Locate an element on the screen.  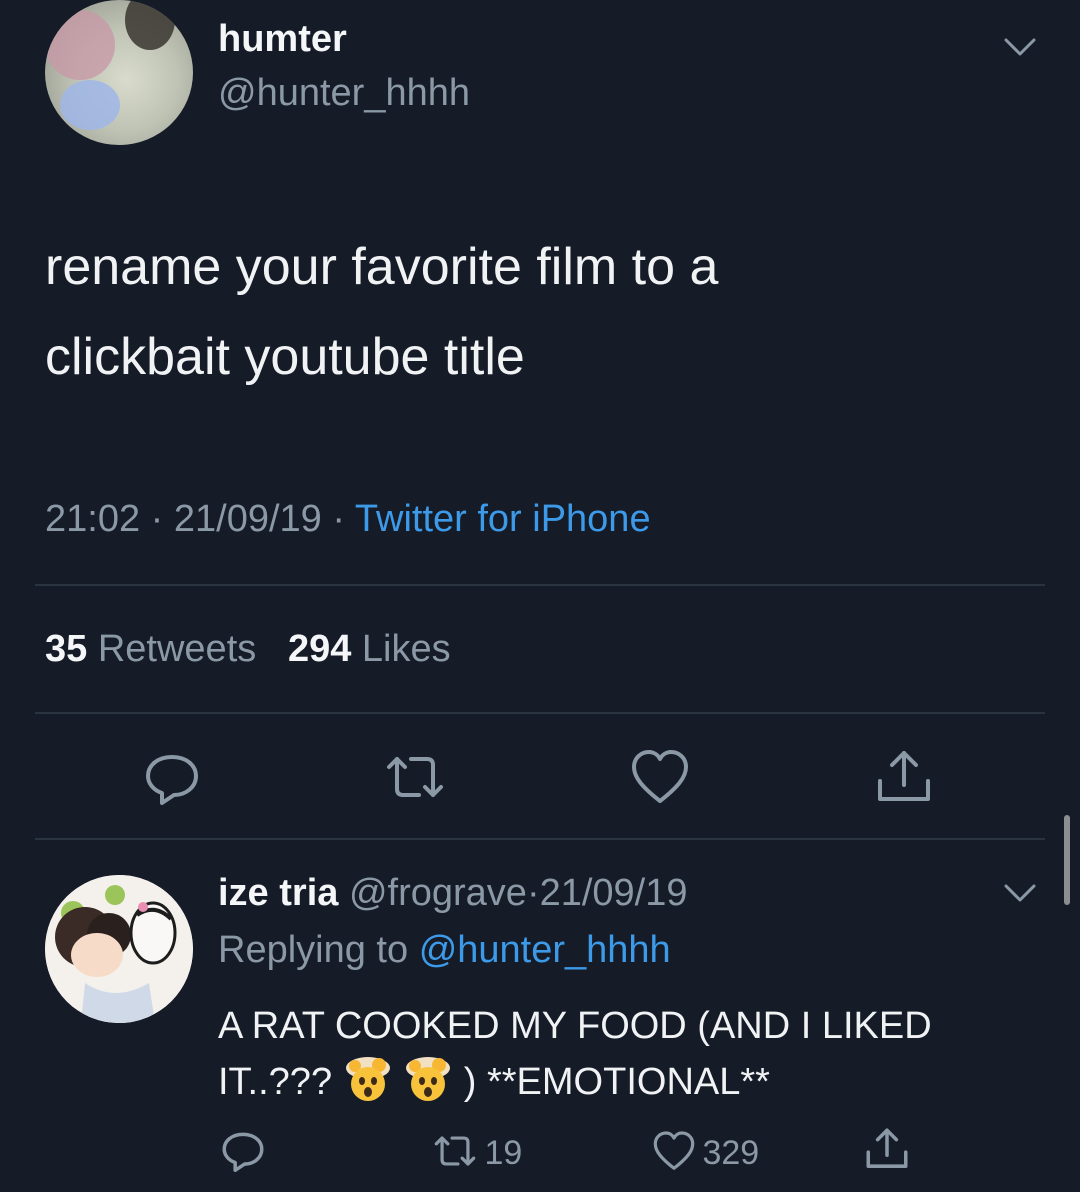
tweet-meta: 21:02 · 21/09/19 · Twitter for iPhone is located at coordinates (348, 519).